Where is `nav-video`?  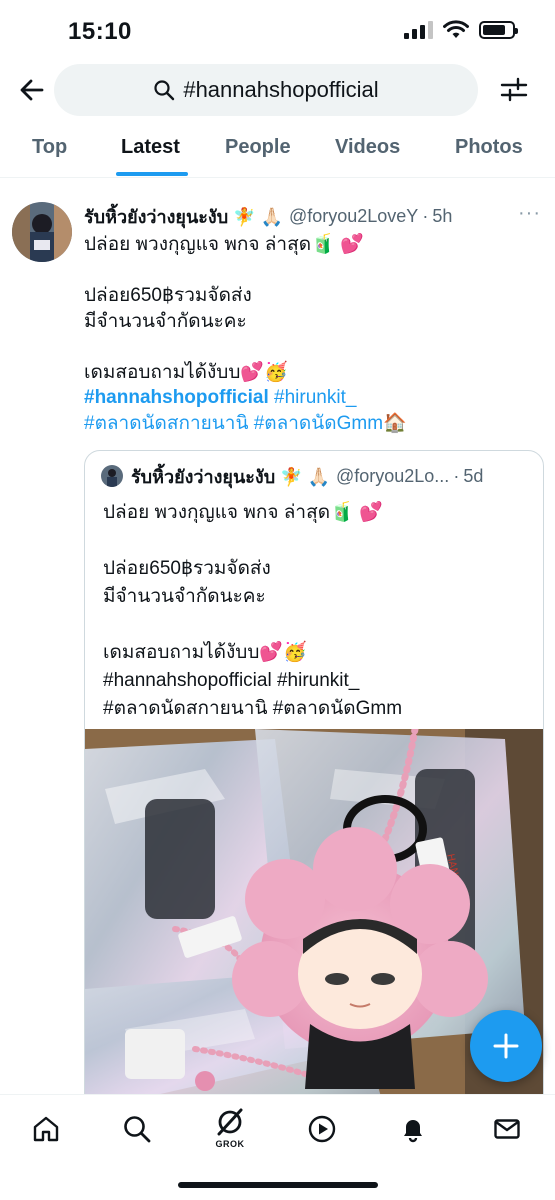 nav-video is located at coordinates (322, 1129).